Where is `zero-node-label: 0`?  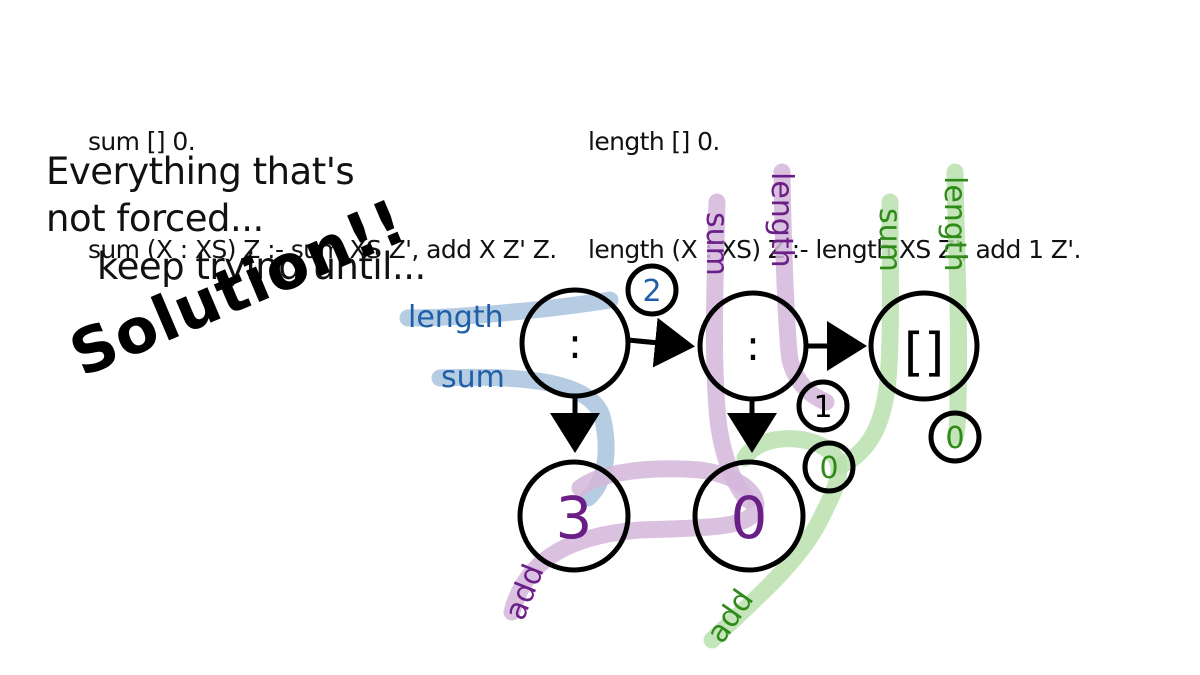 zero-node-label: 0 is located at coordinates (749, 518).